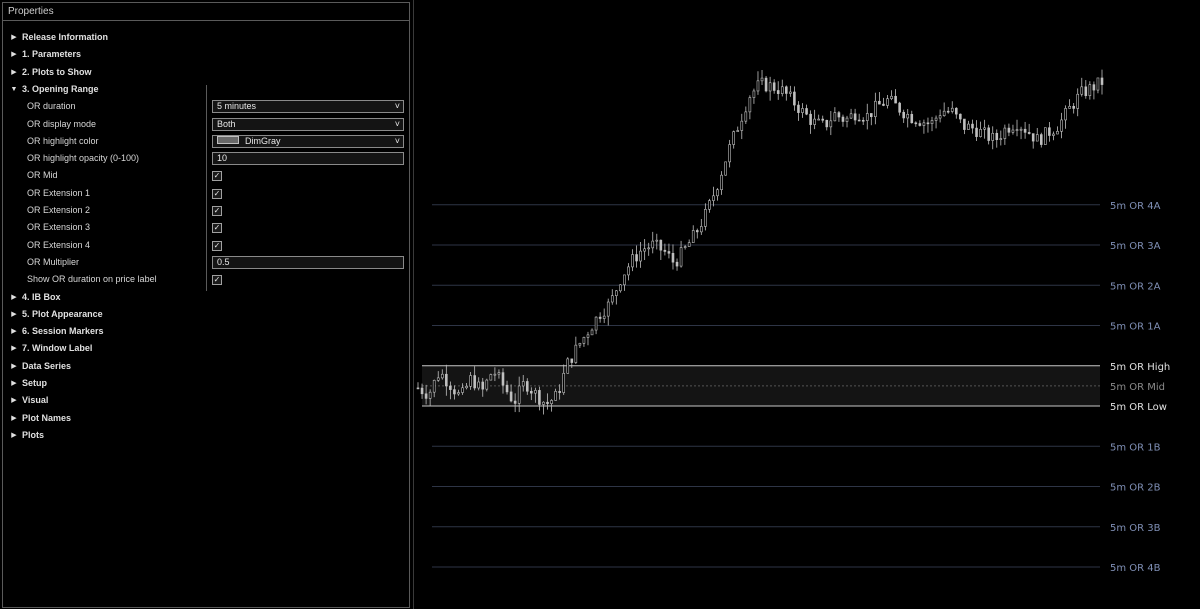 This screenshot has height=609, width=1200. Describe the element at coordinates (206, 106) in the screenshot. I see `property-or-duration: OR duration 5 minutes ˅` at that location.